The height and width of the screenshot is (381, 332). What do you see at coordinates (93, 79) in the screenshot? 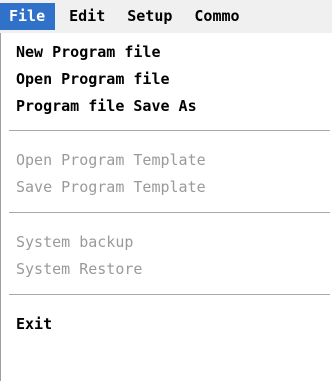
I see `menu-item-open-program-file: Open Program file` at bounding box center [93, 79].